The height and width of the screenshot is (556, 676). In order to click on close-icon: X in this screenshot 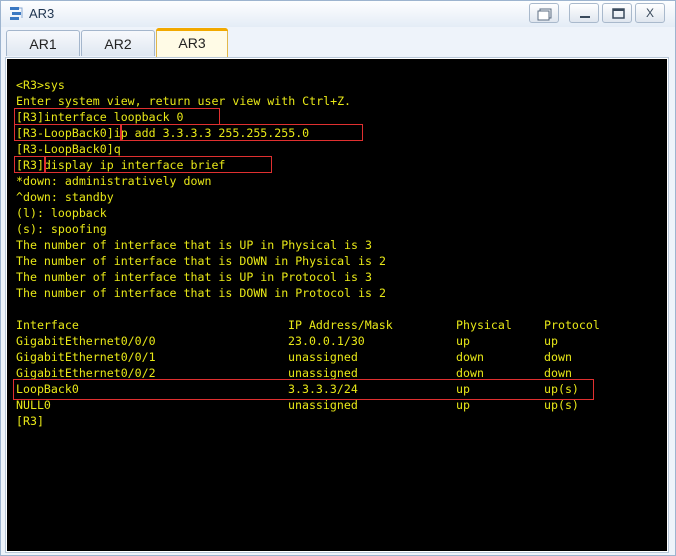, I will do `click(649, 13)`.